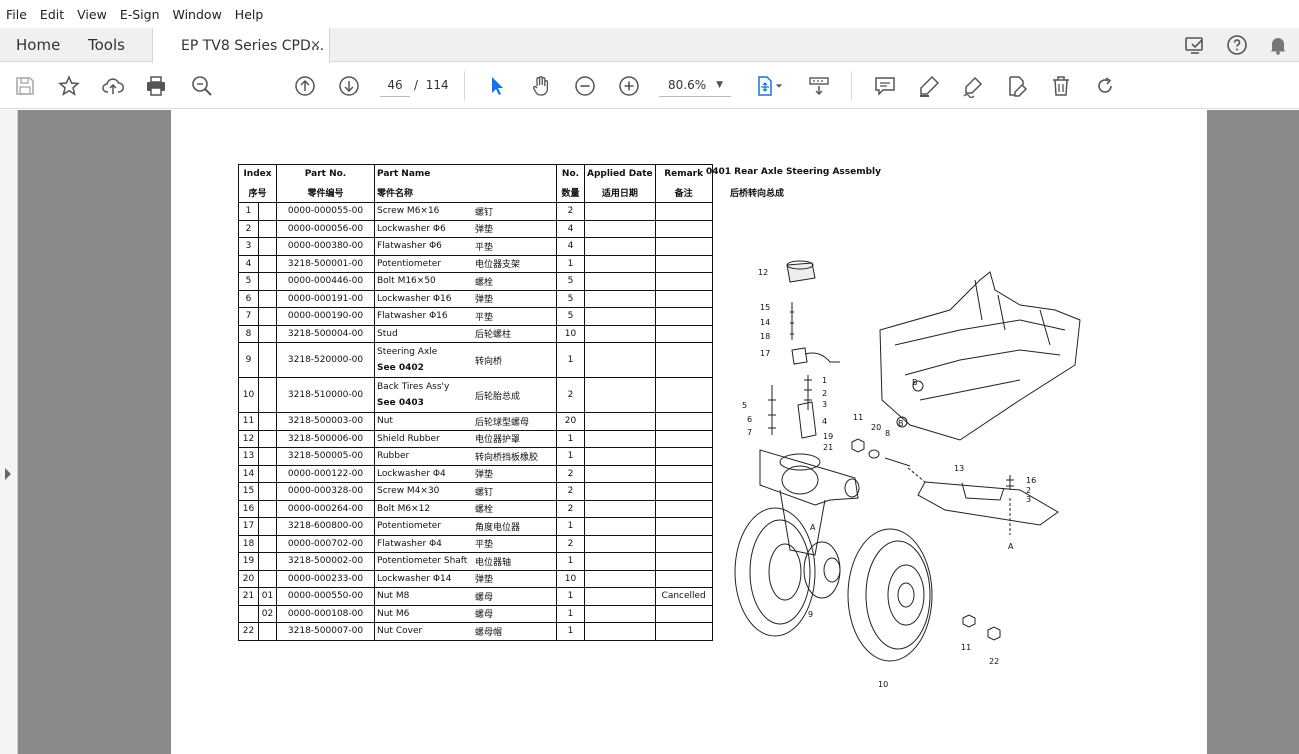 The height and width of the screenshot is (754, 1299). What do you see at coordinates (497, 86) in the screenshot?
I see `select-cursor-icon` at bounding box center [497, 86].